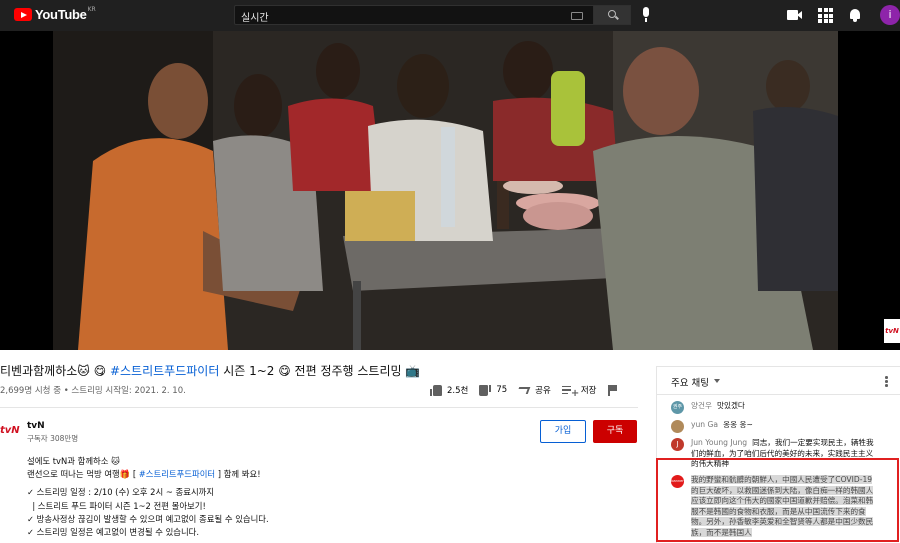  I want to click on account-avatar: i, so click(890, 15).